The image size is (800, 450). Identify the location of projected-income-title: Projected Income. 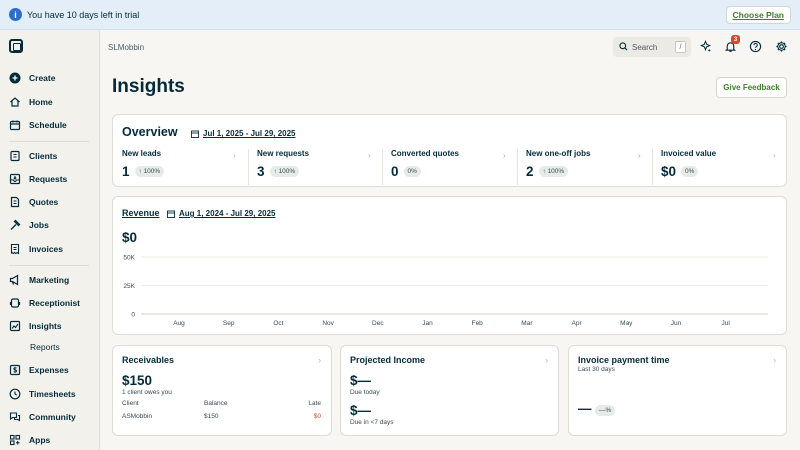
(388, 360).